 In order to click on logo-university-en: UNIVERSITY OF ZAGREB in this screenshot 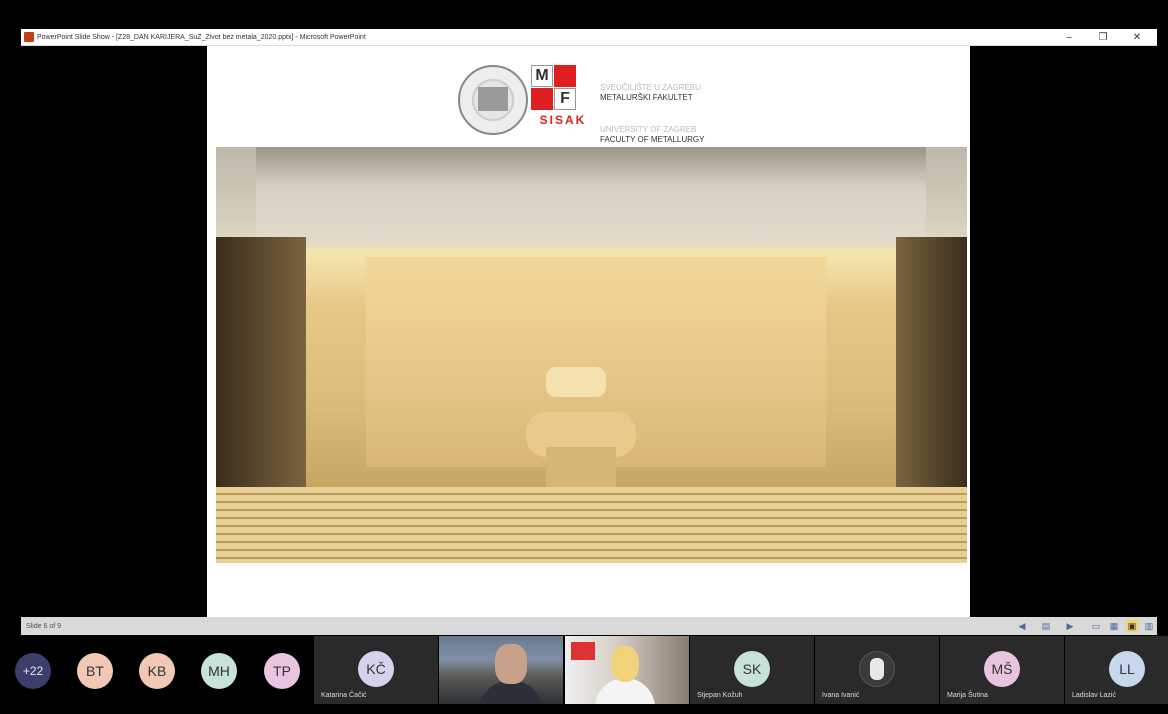, I will do `click(648, 129)`.